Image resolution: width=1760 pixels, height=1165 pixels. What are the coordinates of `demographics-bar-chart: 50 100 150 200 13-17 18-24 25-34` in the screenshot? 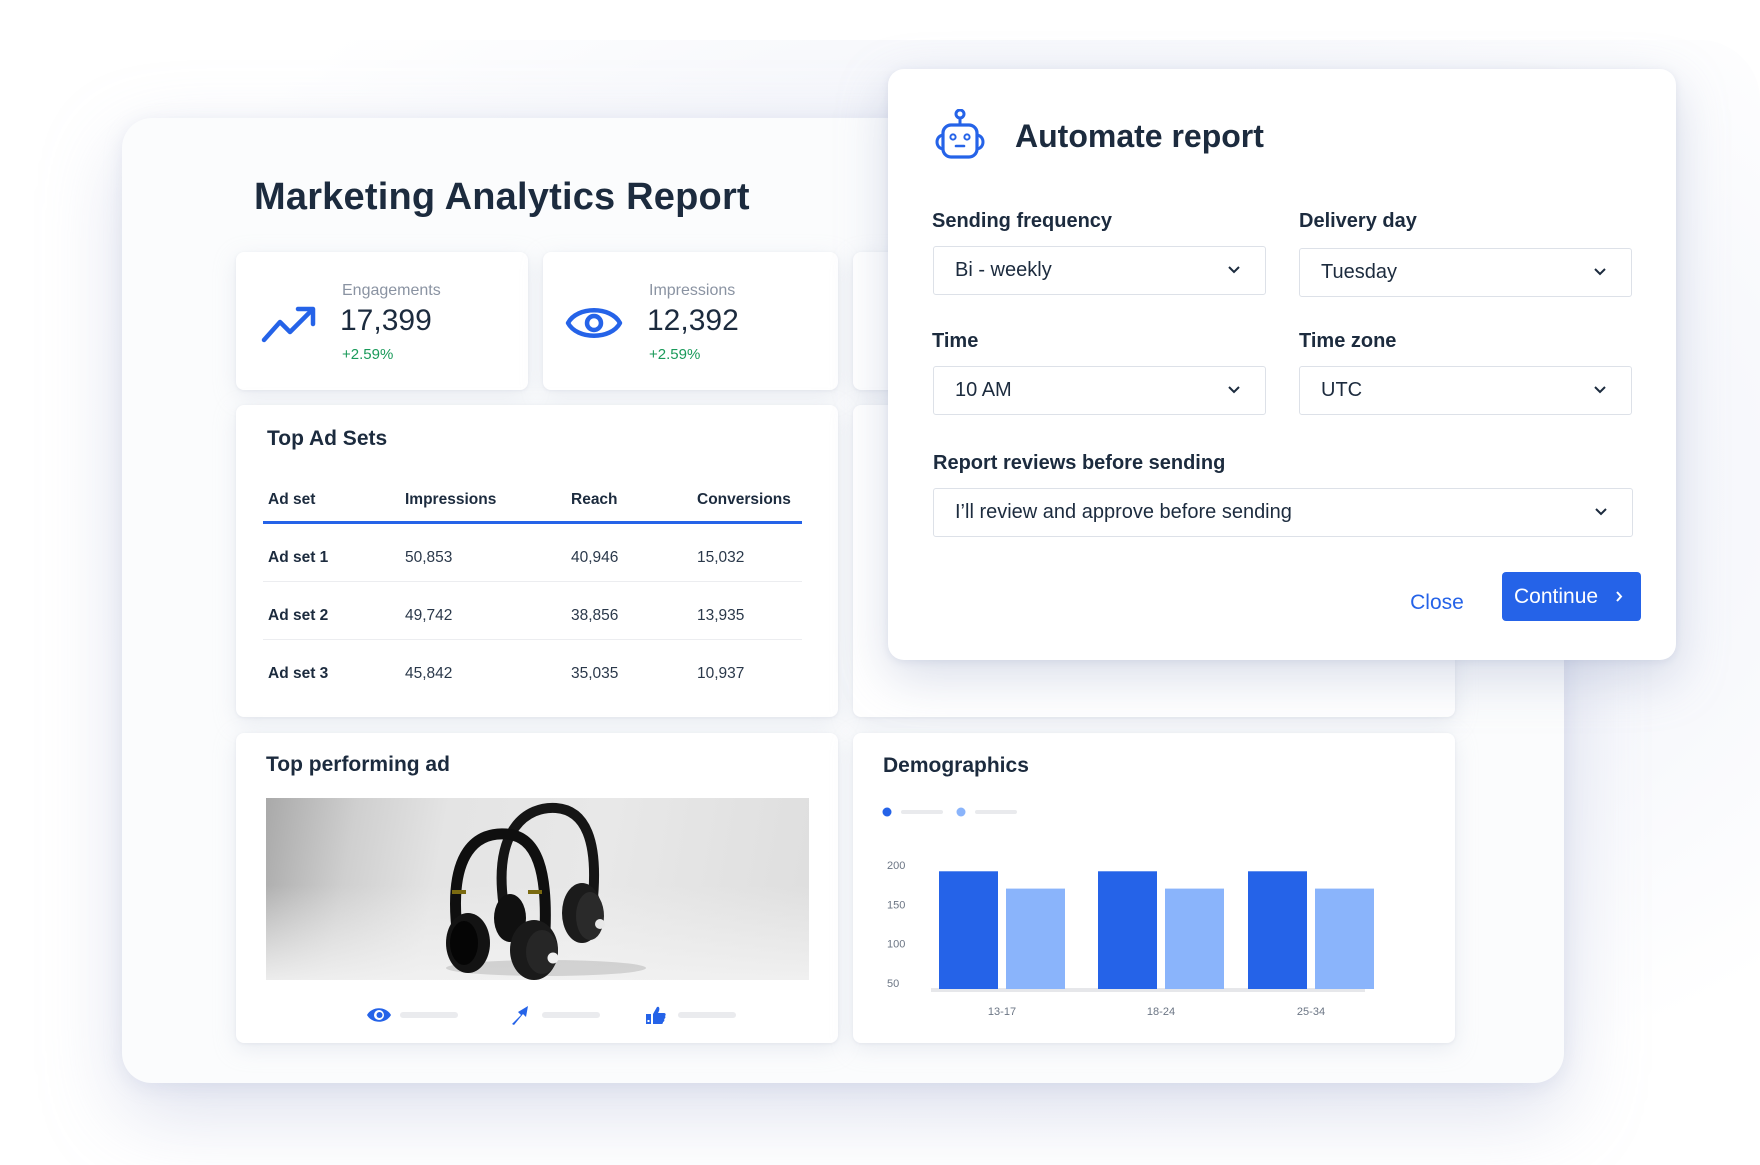 It's located at (1128, 912).